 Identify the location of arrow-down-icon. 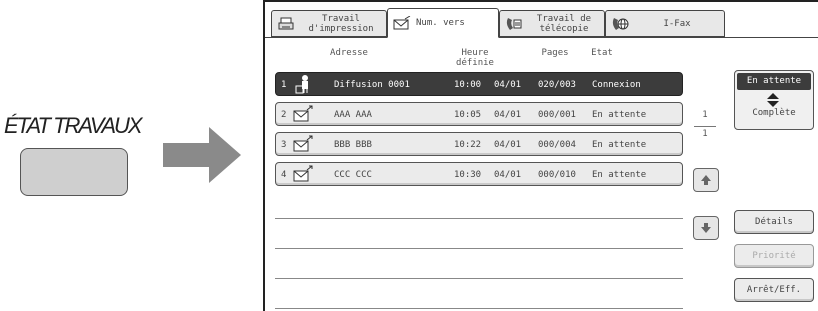
(706, 228).